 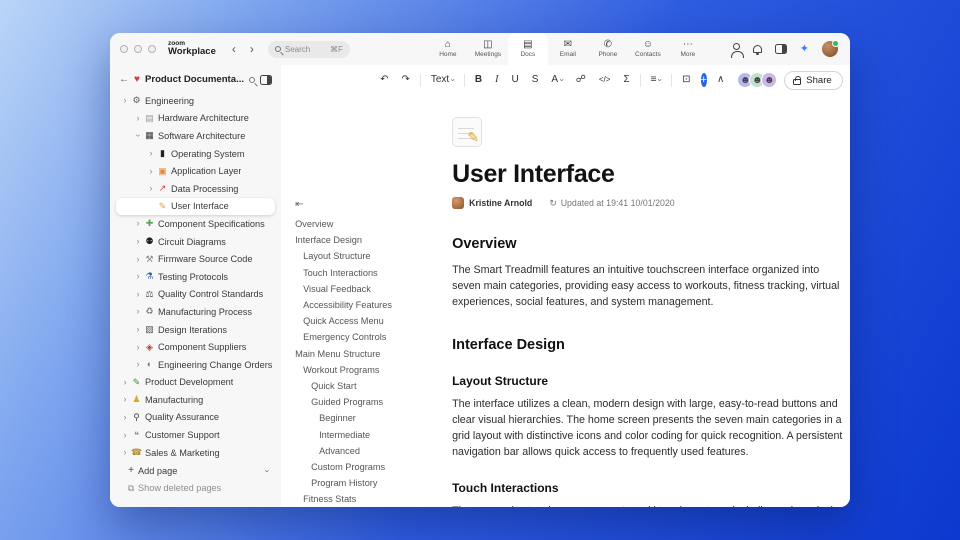 What do you see at coordinates (195, 488) in the screenshot?
I see `show-deleted-pages-button: ⧉ Show deleted pages` at bounding box center [195, 488].